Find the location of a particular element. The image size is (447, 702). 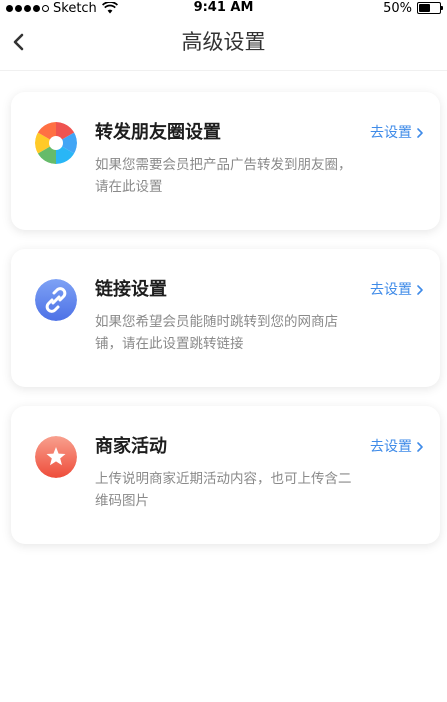

aperture-icon is located at coordinates (56, 143).